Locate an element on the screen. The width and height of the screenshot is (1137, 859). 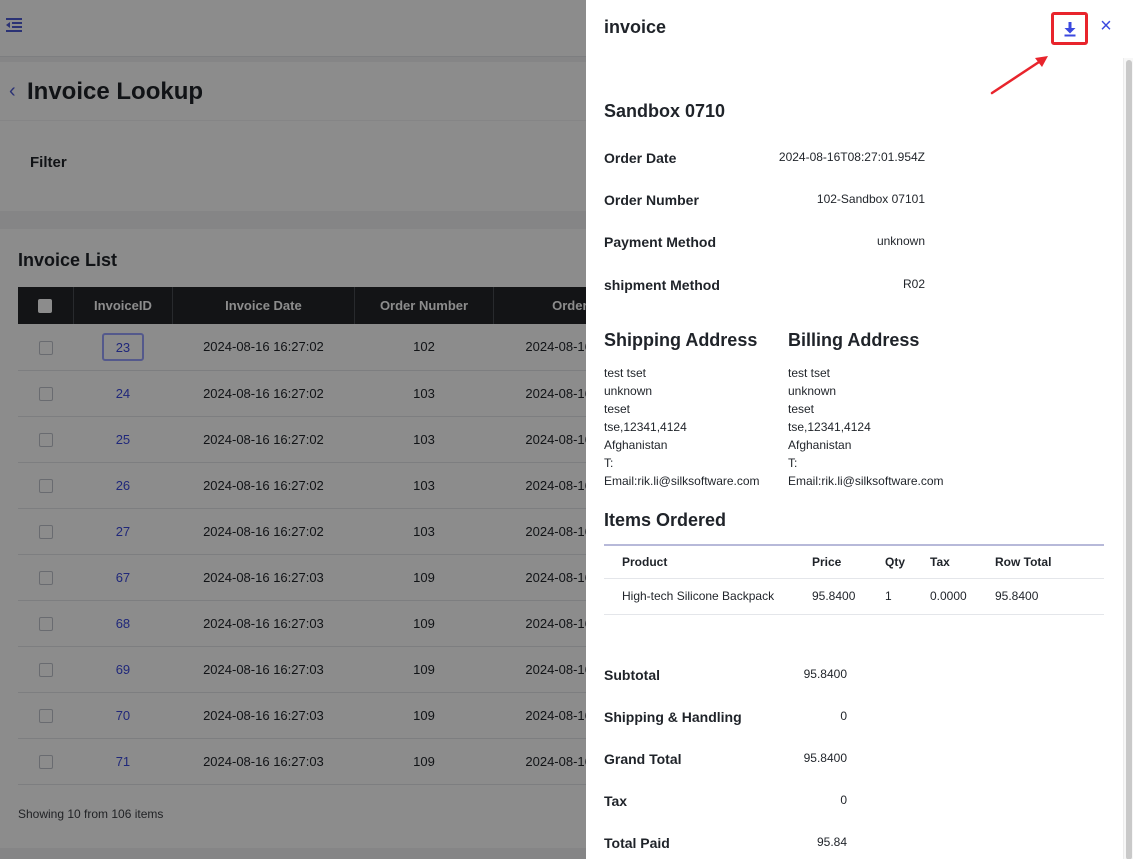
grand-total-value: 95.8400 is located at coordinates (825, 758).